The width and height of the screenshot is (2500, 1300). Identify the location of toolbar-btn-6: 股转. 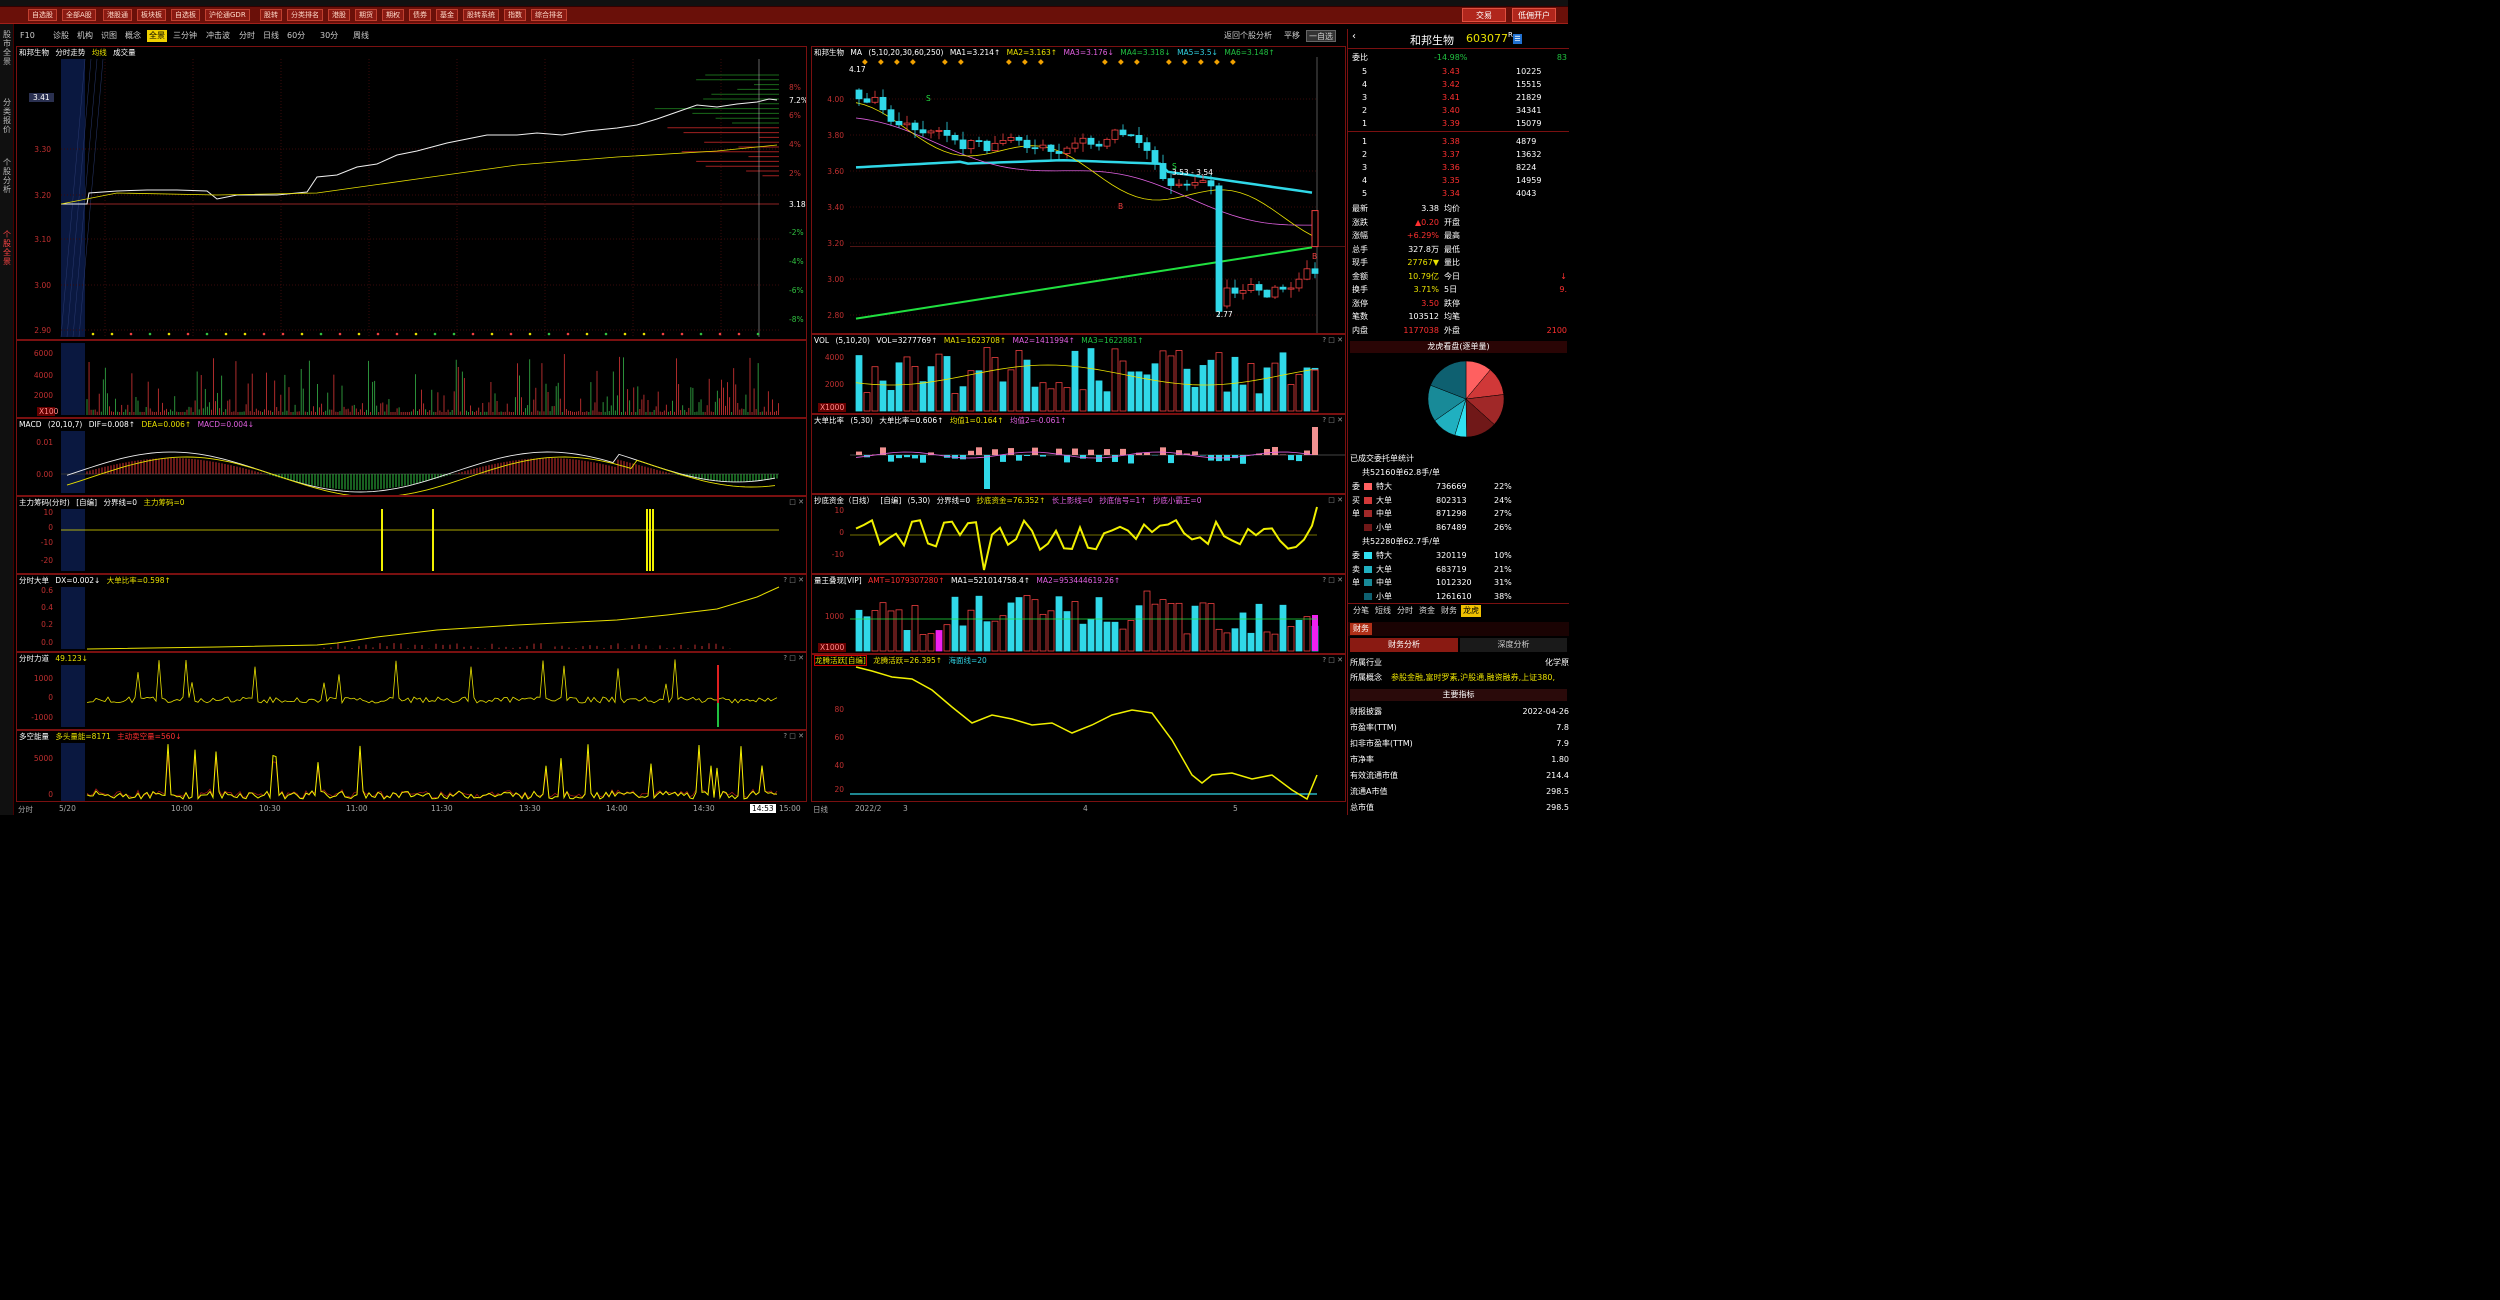
(271, 15).